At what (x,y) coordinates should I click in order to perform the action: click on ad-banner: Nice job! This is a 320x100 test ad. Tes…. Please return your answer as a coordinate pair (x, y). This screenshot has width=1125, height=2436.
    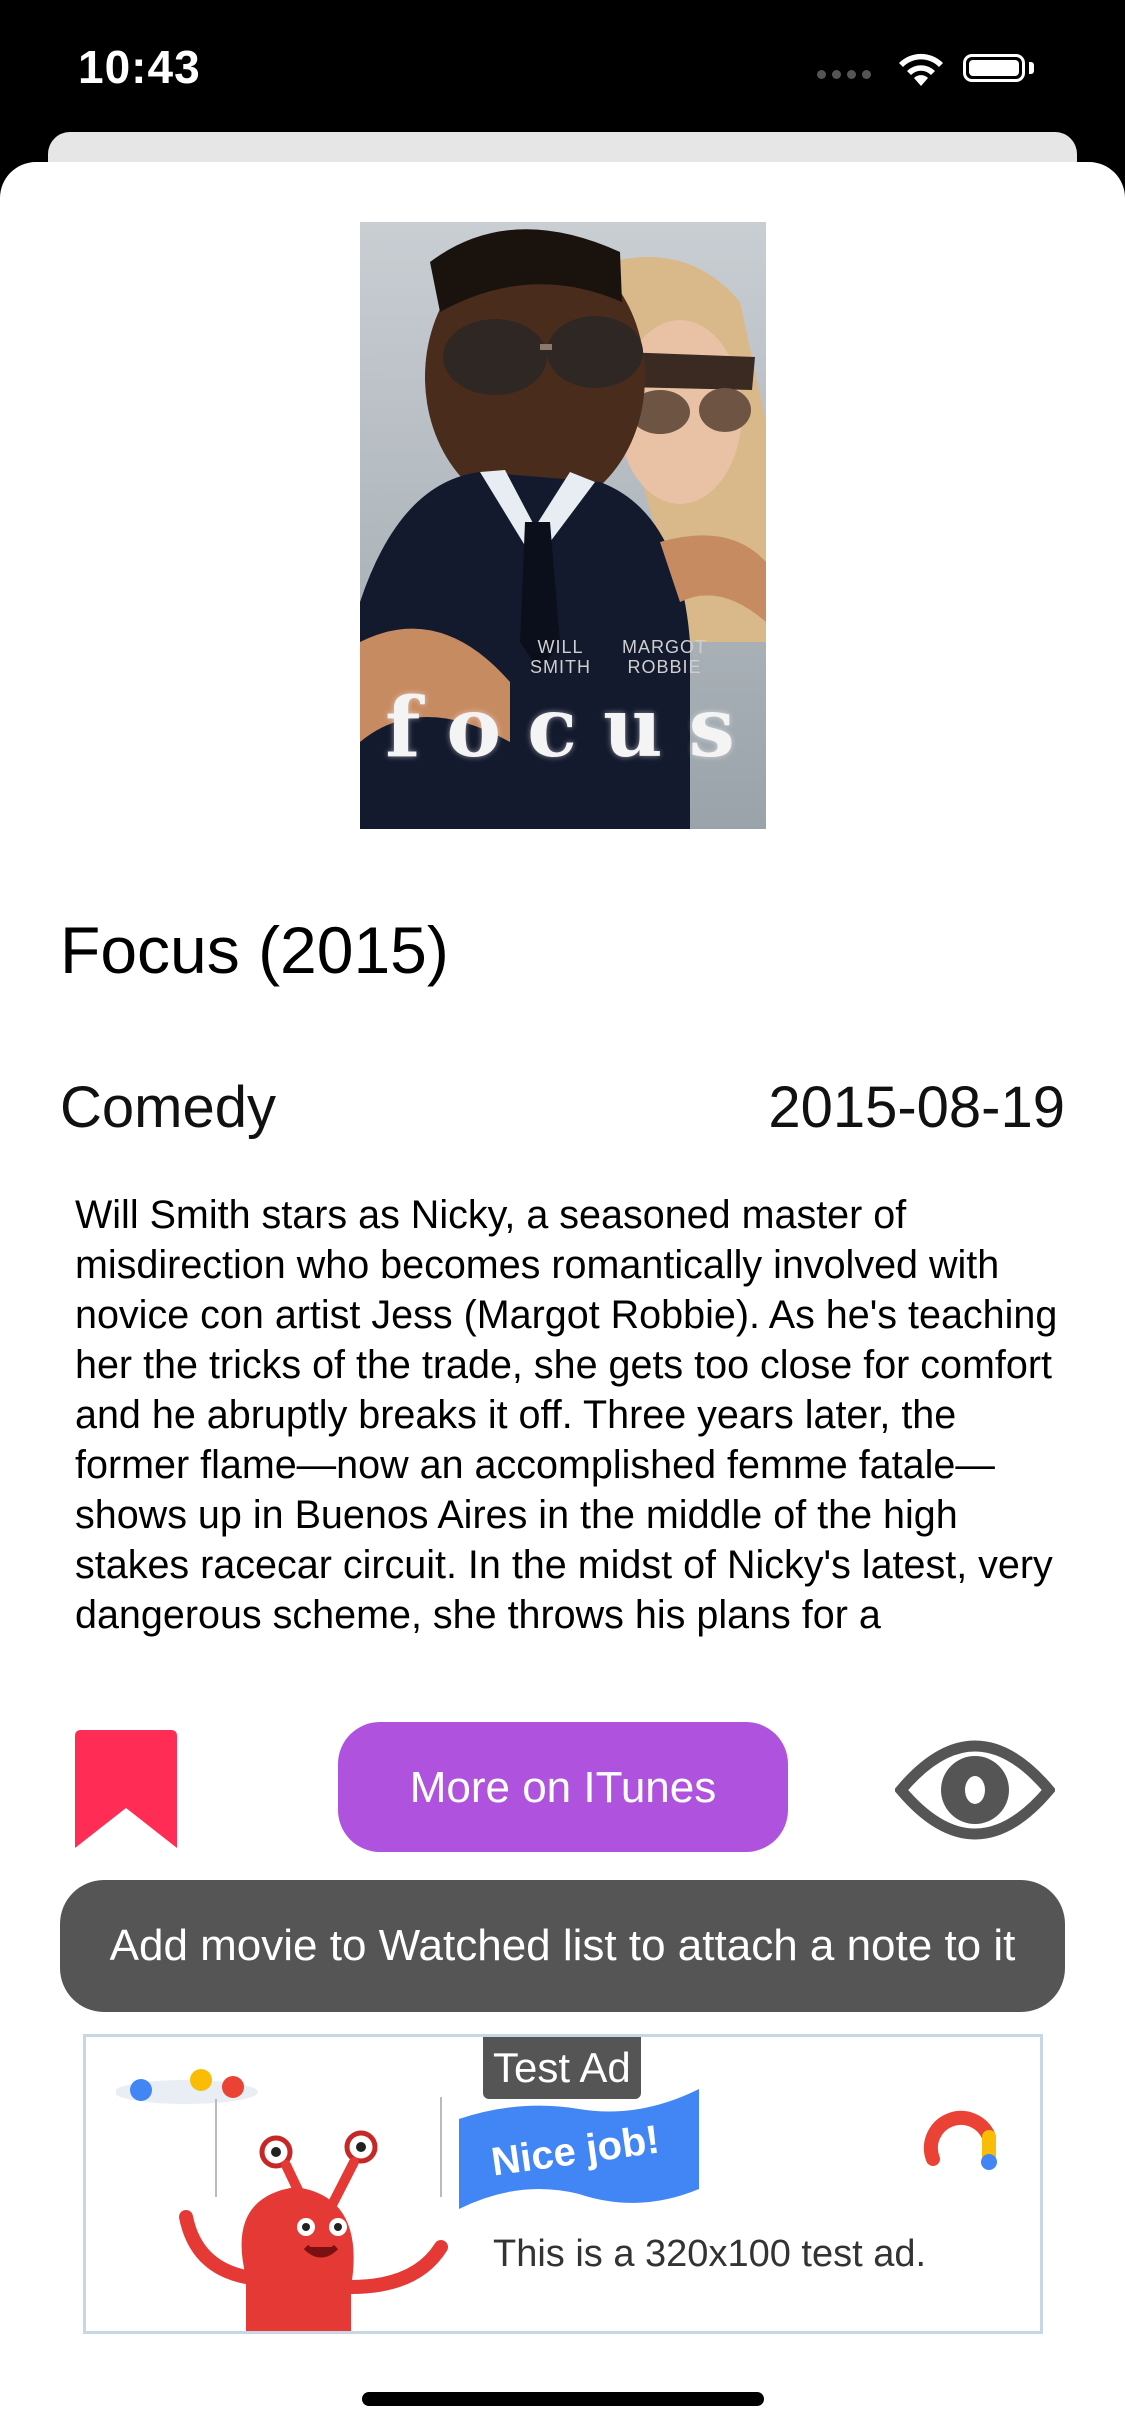
    Looking at the image, I should click on (563, 2184).